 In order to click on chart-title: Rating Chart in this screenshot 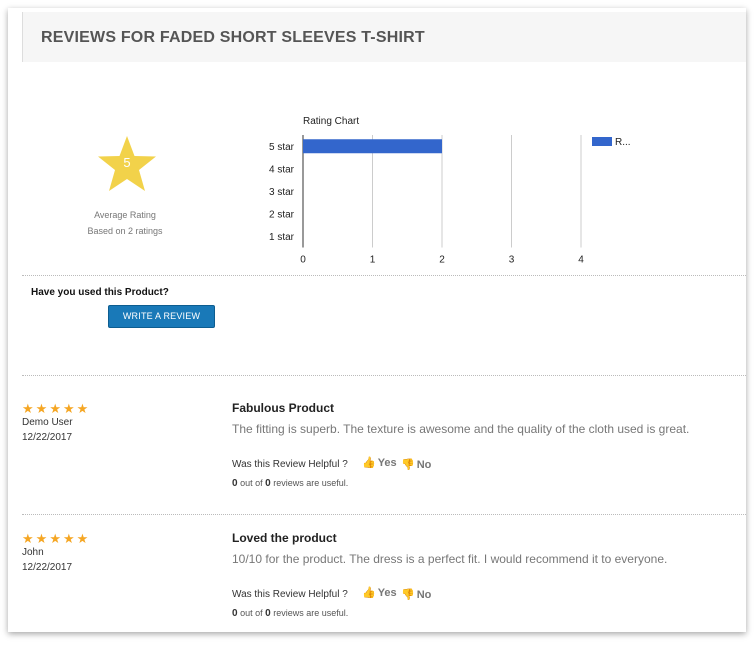, I will do `click(331, 121)`.